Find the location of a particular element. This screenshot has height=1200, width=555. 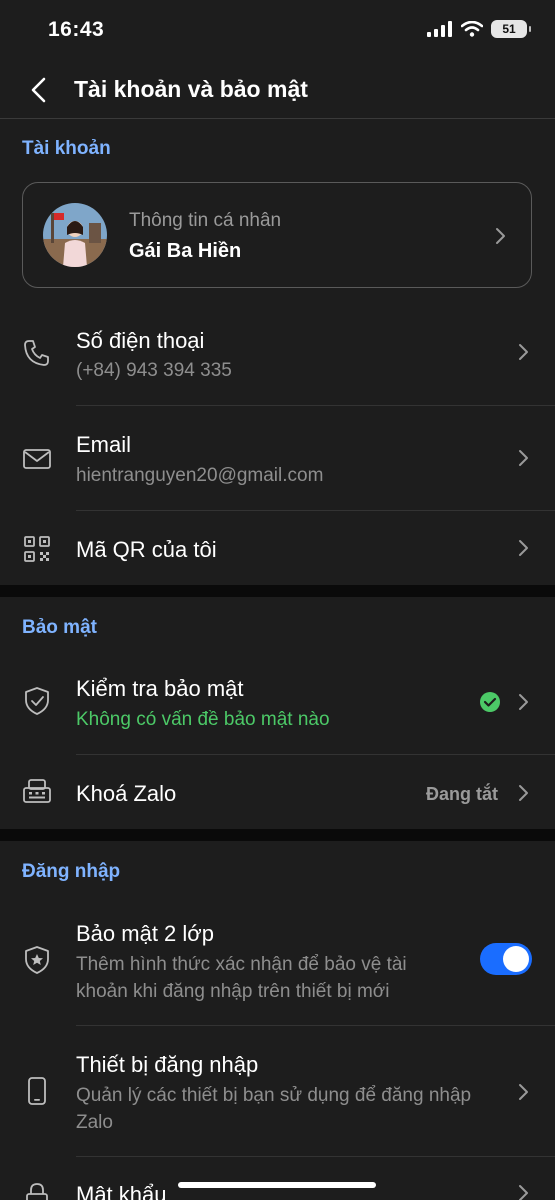

home-indicator is located at coordinates (277, 1185).